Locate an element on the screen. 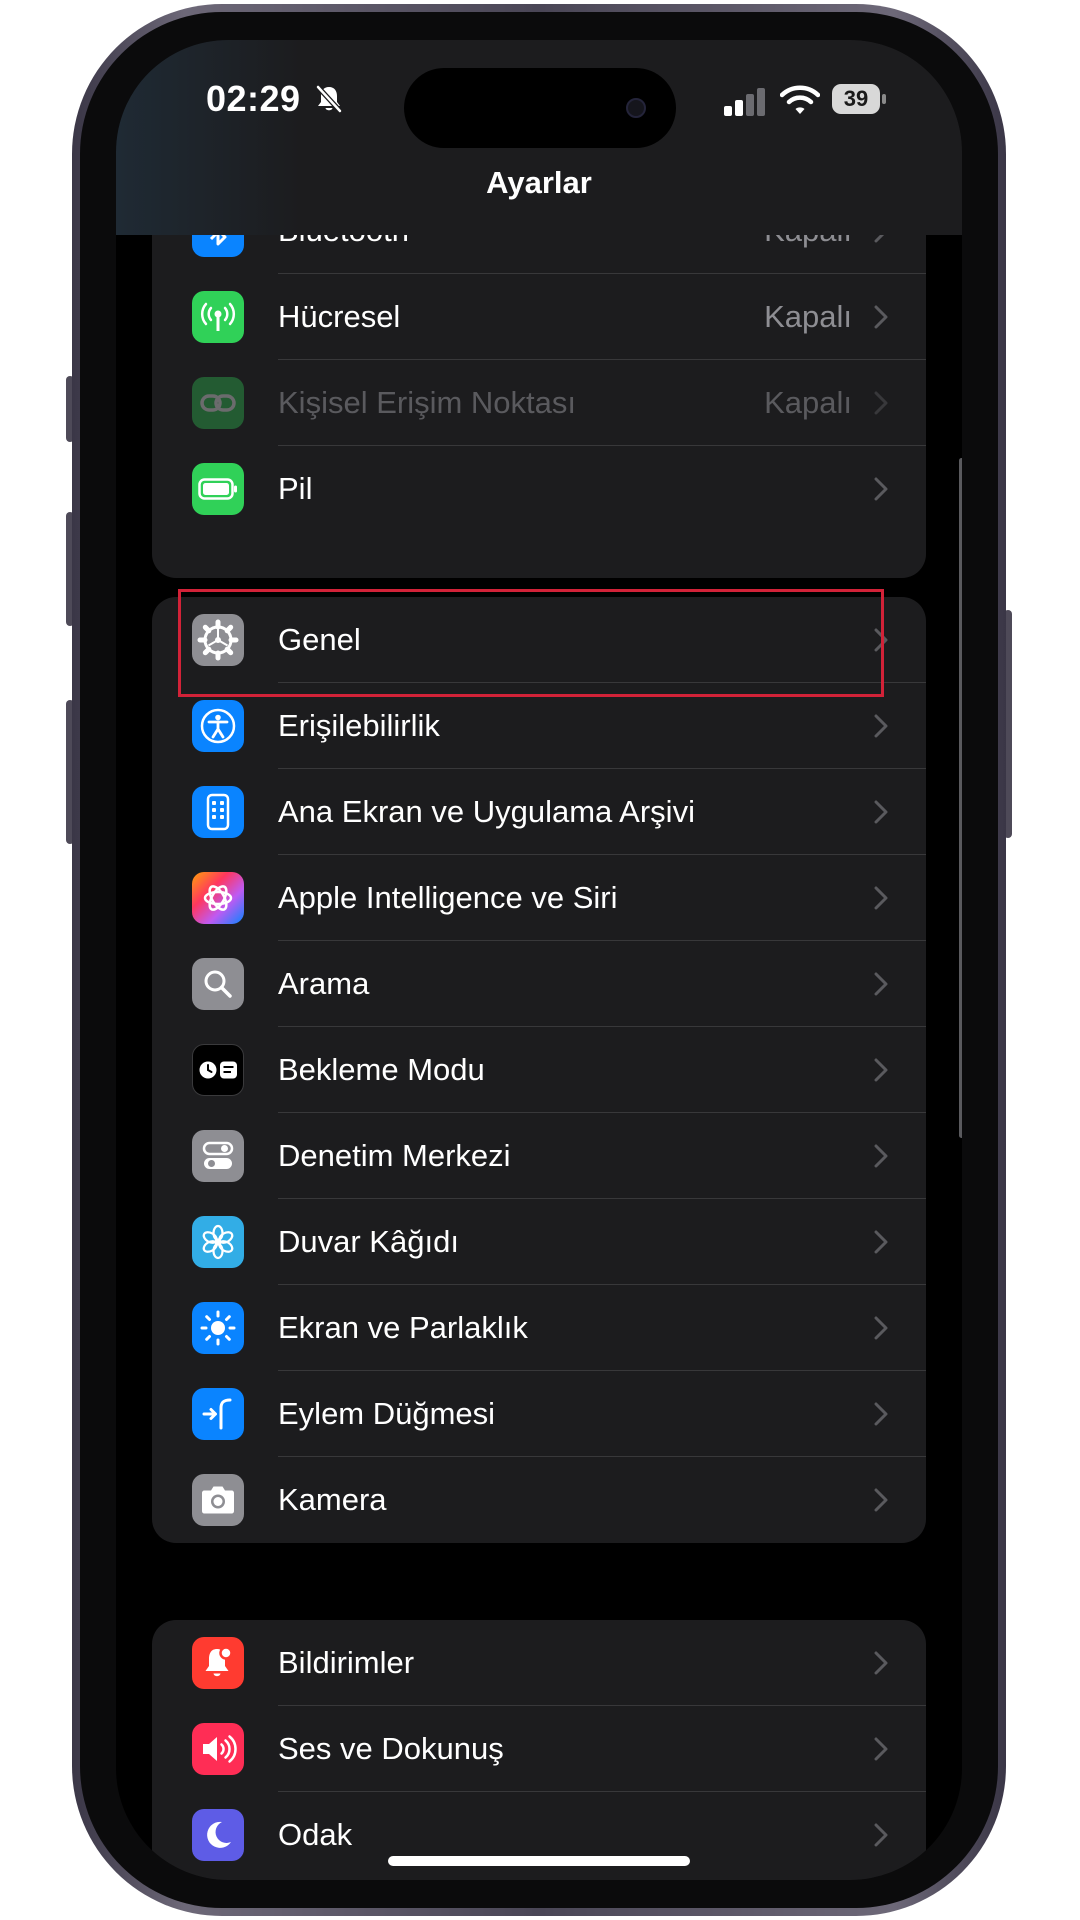 This screenshot has width=1080, height=1920. battery-status-icon: 39 is located at coordinates (860, 100).